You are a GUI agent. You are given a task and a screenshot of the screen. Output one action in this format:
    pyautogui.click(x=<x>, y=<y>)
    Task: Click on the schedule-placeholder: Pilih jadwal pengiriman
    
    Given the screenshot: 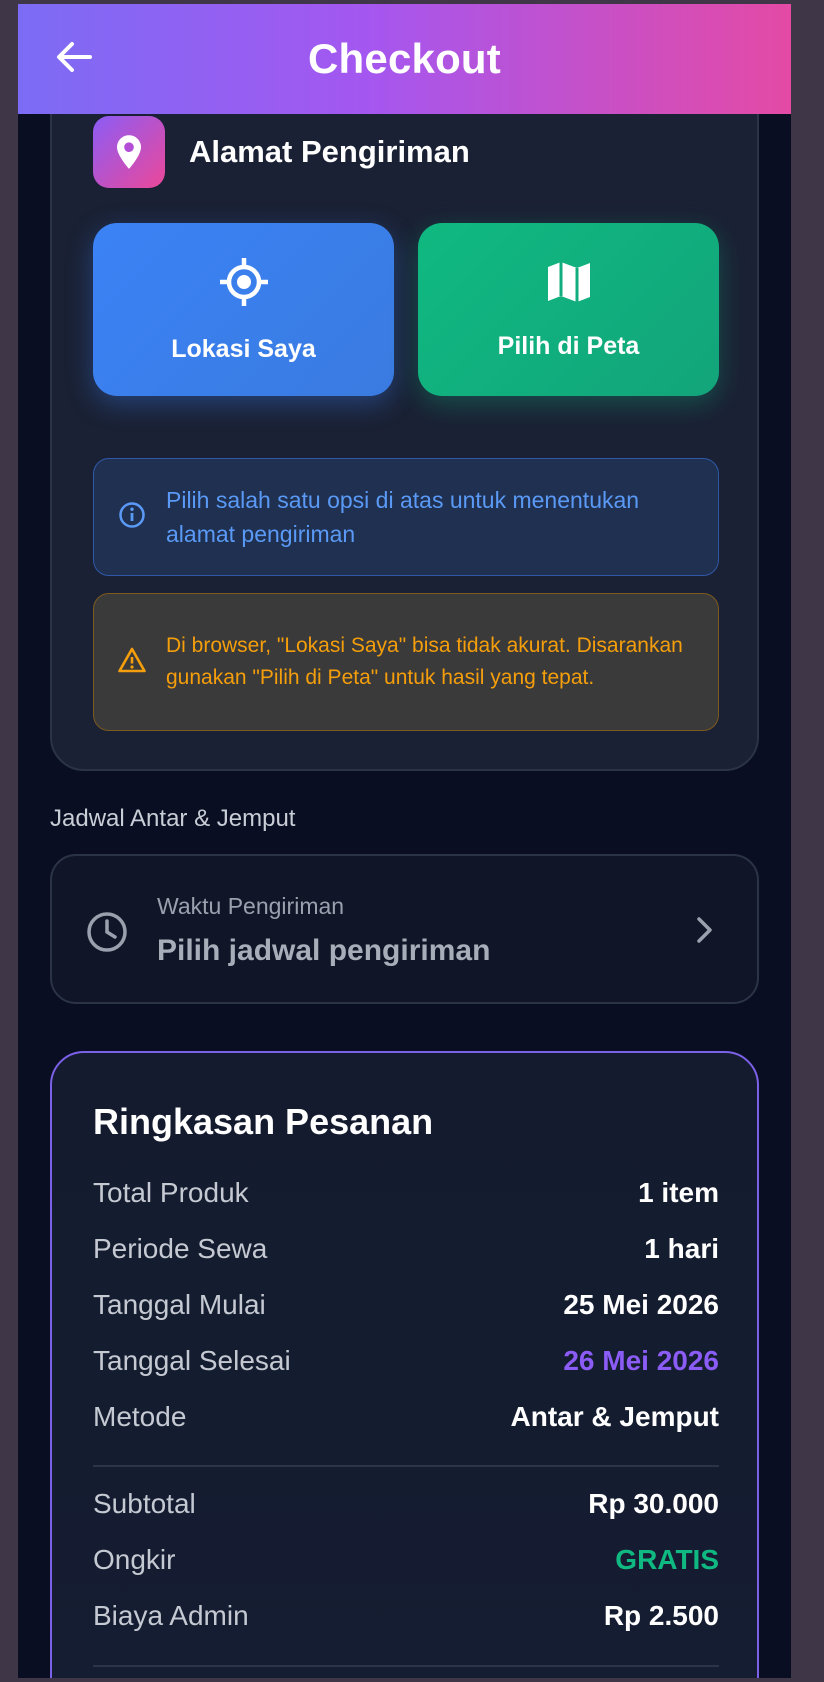 What is the action you would take?
    pyautogui.click(x=324, y=950)
    